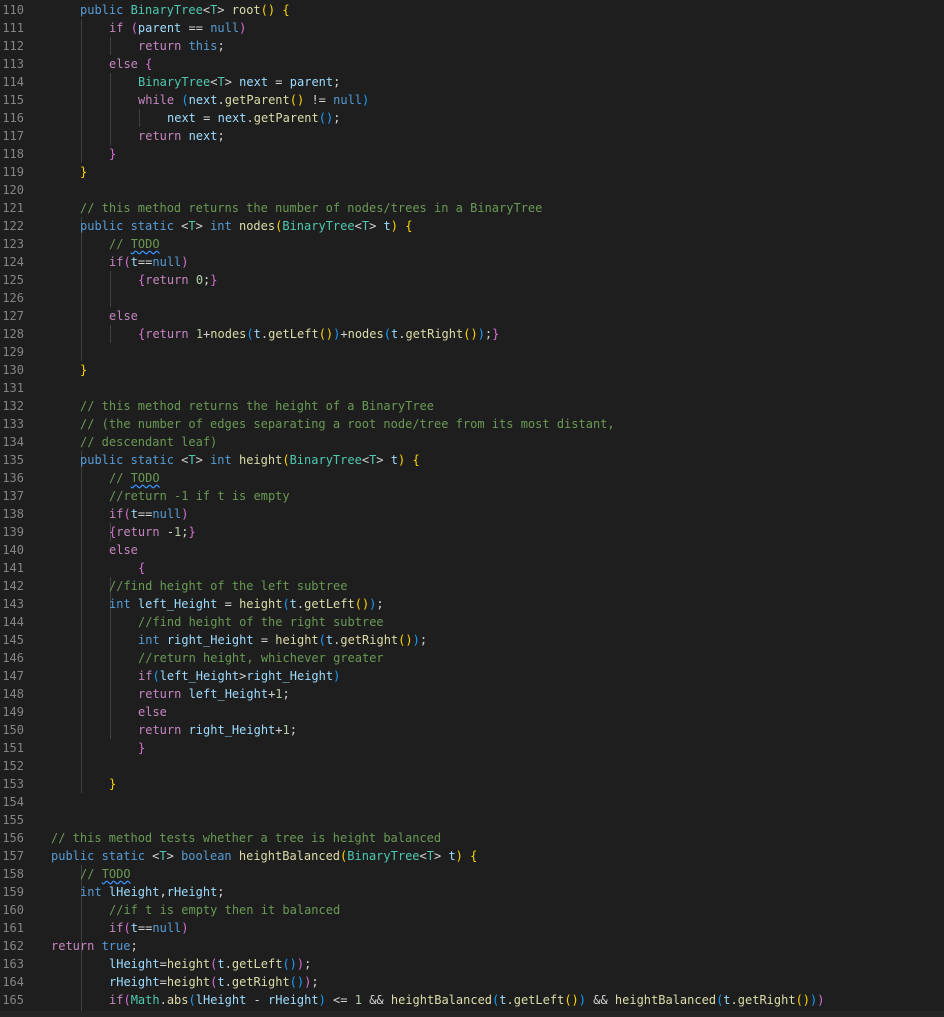 The image size is (944, 1017). I want to click on code-line: 148 return left_Height+1;, so click(472, 694).